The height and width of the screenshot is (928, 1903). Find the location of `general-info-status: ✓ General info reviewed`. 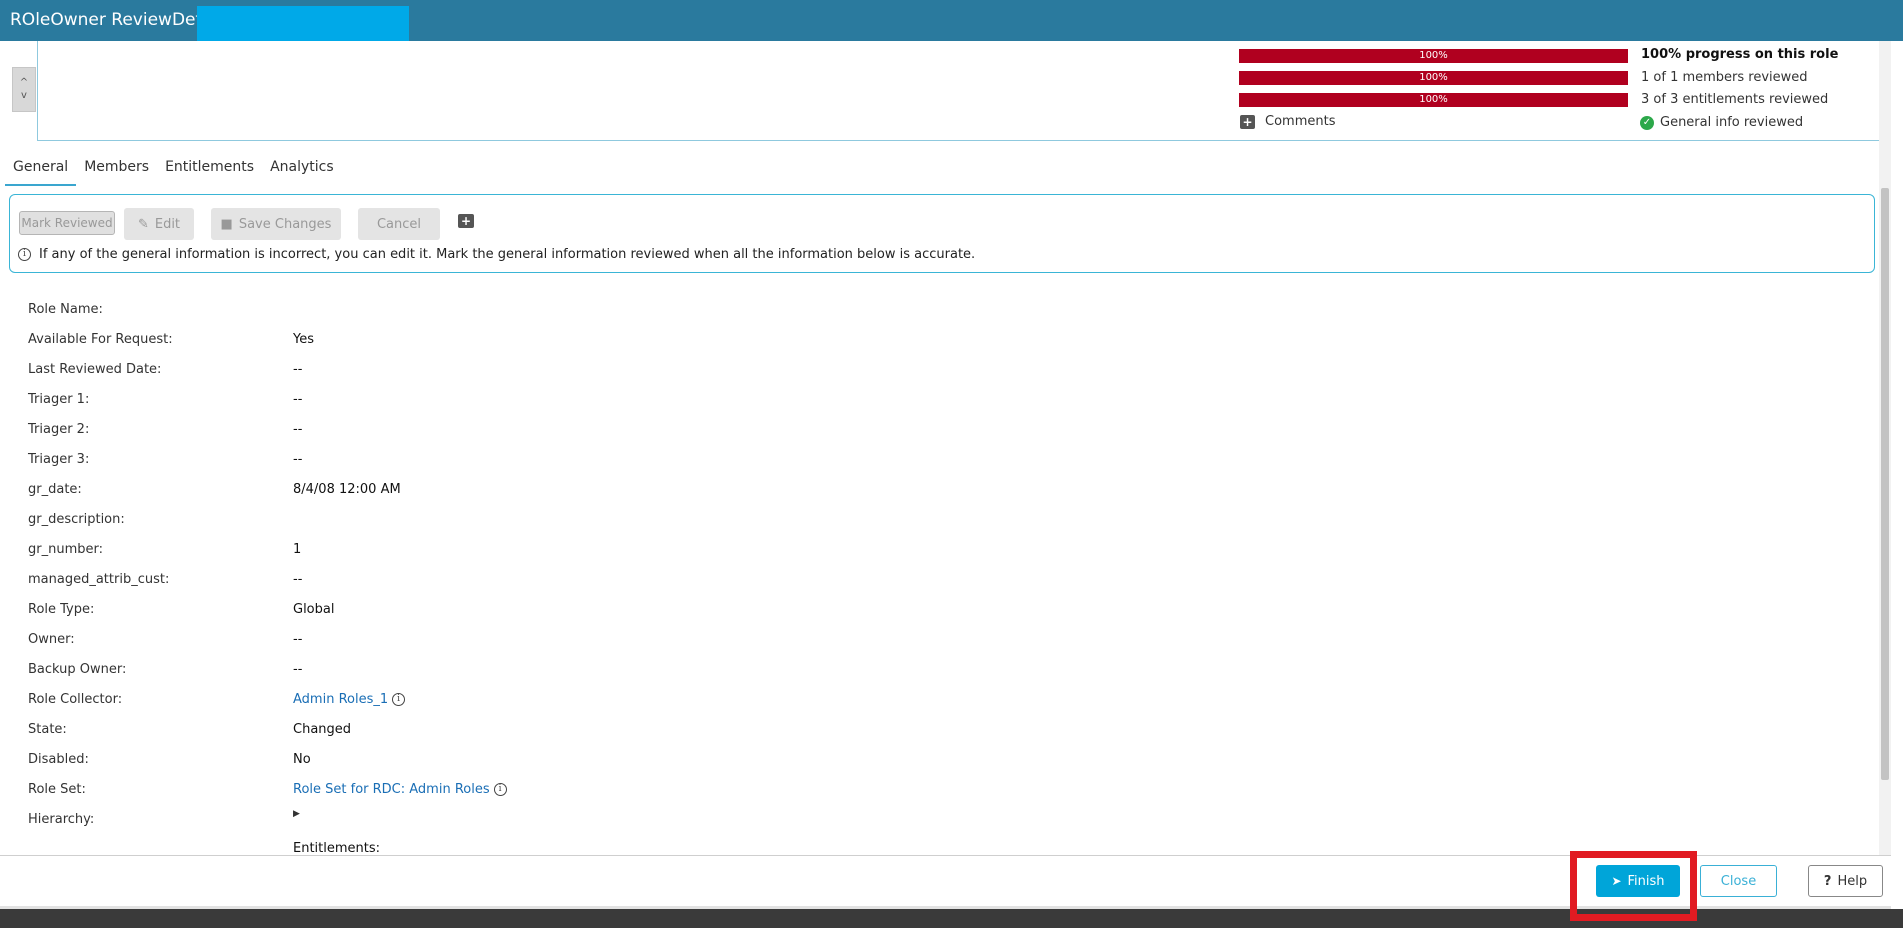

general-info-status: ✓ General info reviewed is located at coordinates (1721, 122).